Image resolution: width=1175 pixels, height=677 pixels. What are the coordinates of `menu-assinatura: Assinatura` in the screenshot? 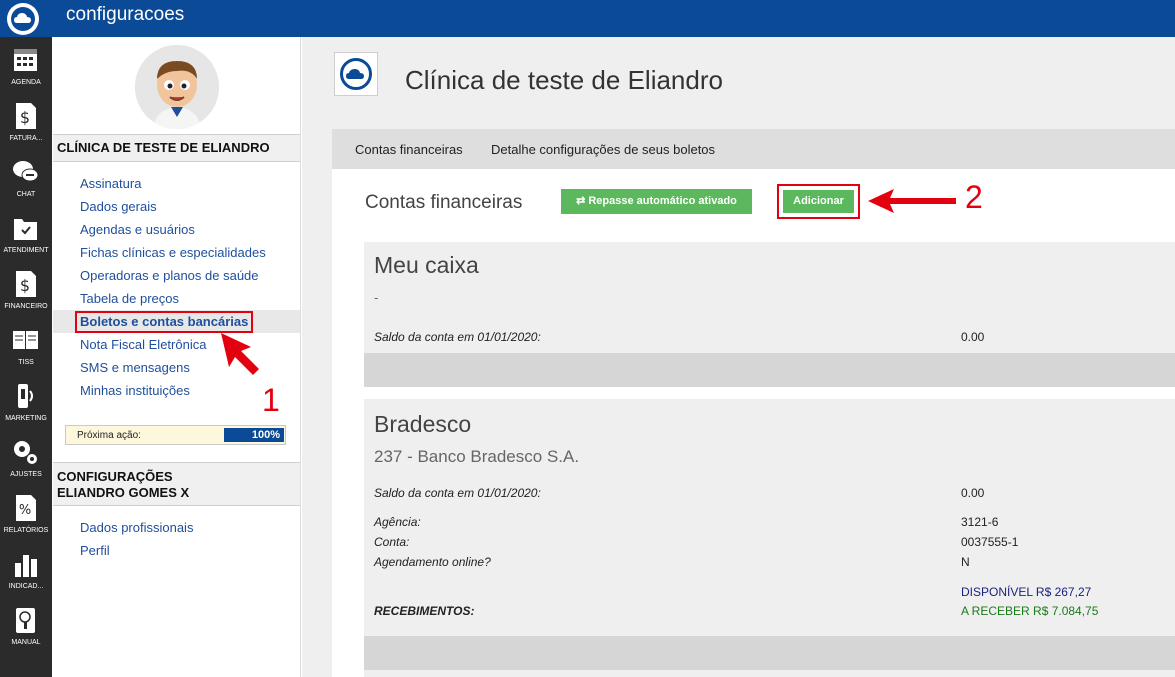 It's located at (176, 183).